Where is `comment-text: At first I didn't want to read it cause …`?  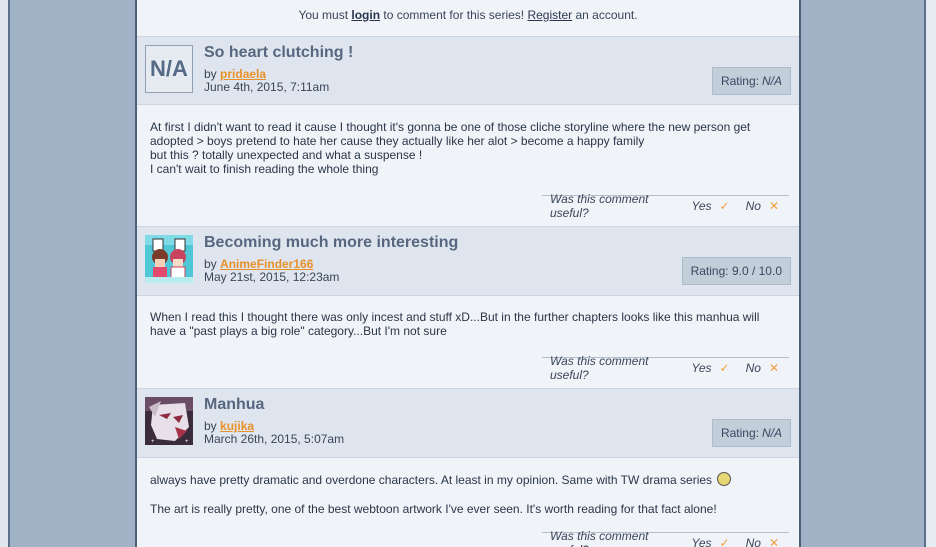
comment-text: At first I didn't want to read it cause … is located at coordinates (450, 134).